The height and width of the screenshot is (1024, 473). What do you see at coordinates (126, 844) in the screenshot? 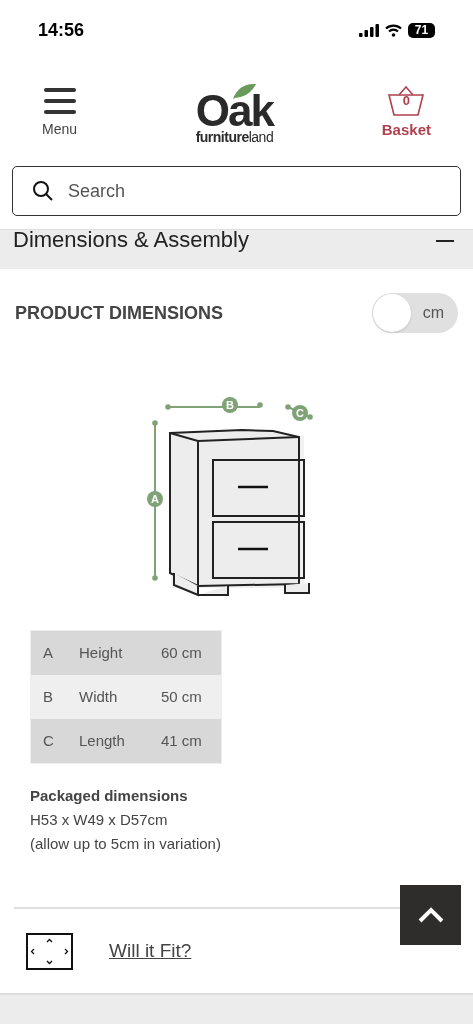
I see `packaged-note: (allow up to 5cm in variation)` at bounding box center [126, 844].